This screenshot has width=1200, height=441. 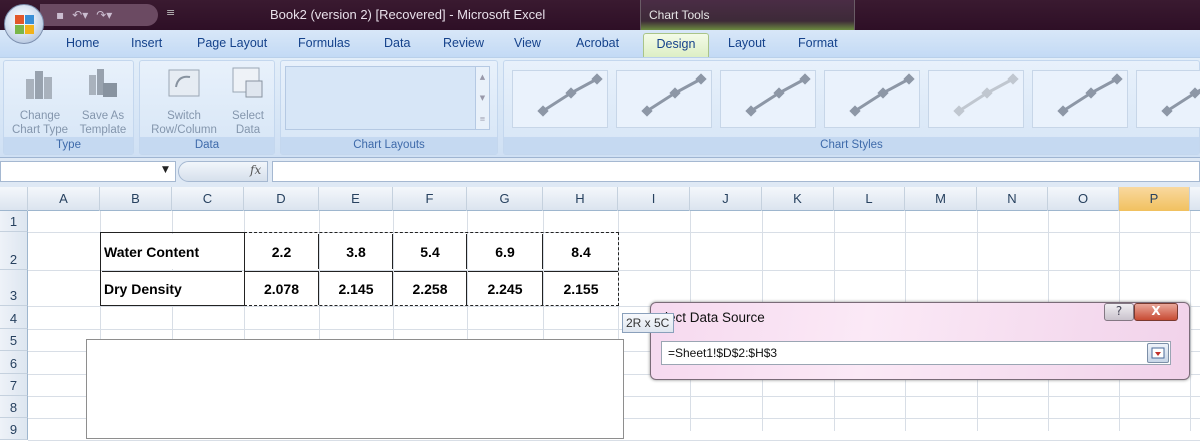 What do you see at coordinates (60, 15) in the screenshot?
I see `save-icon: ▪` at bounding box center [60, 15].